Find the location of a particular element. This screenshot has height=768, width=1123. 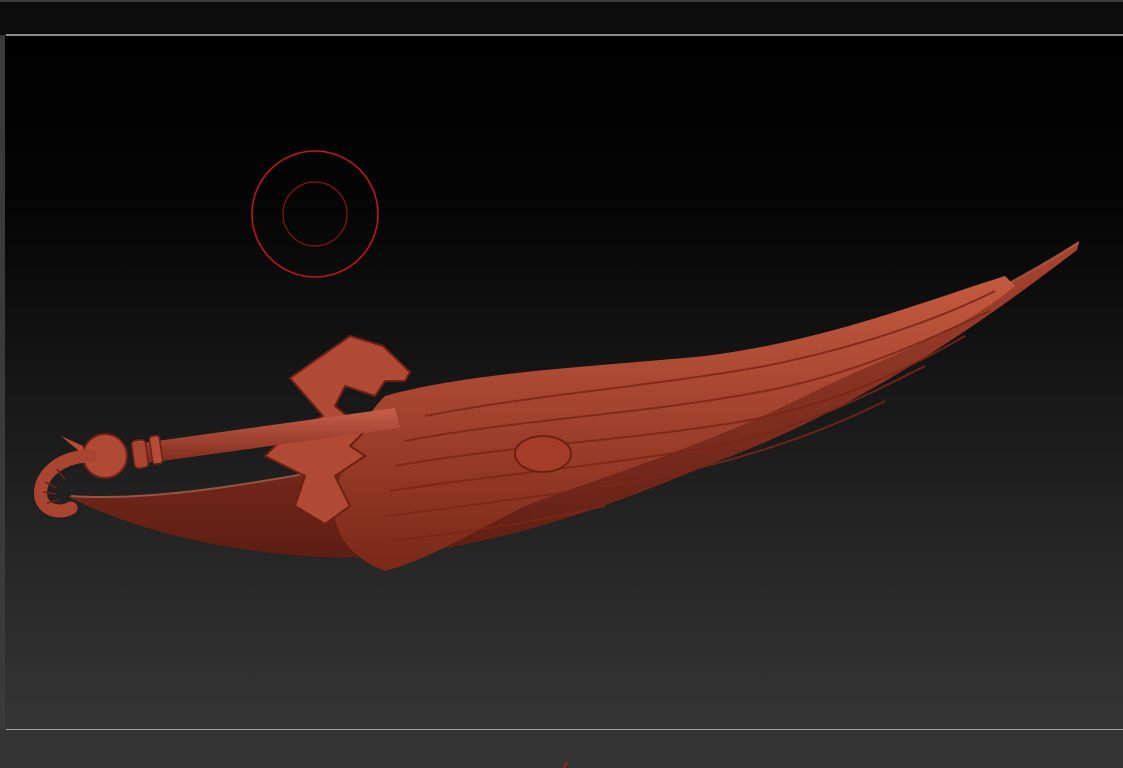

brush-inner-ring is located at coordinates (315, 214).